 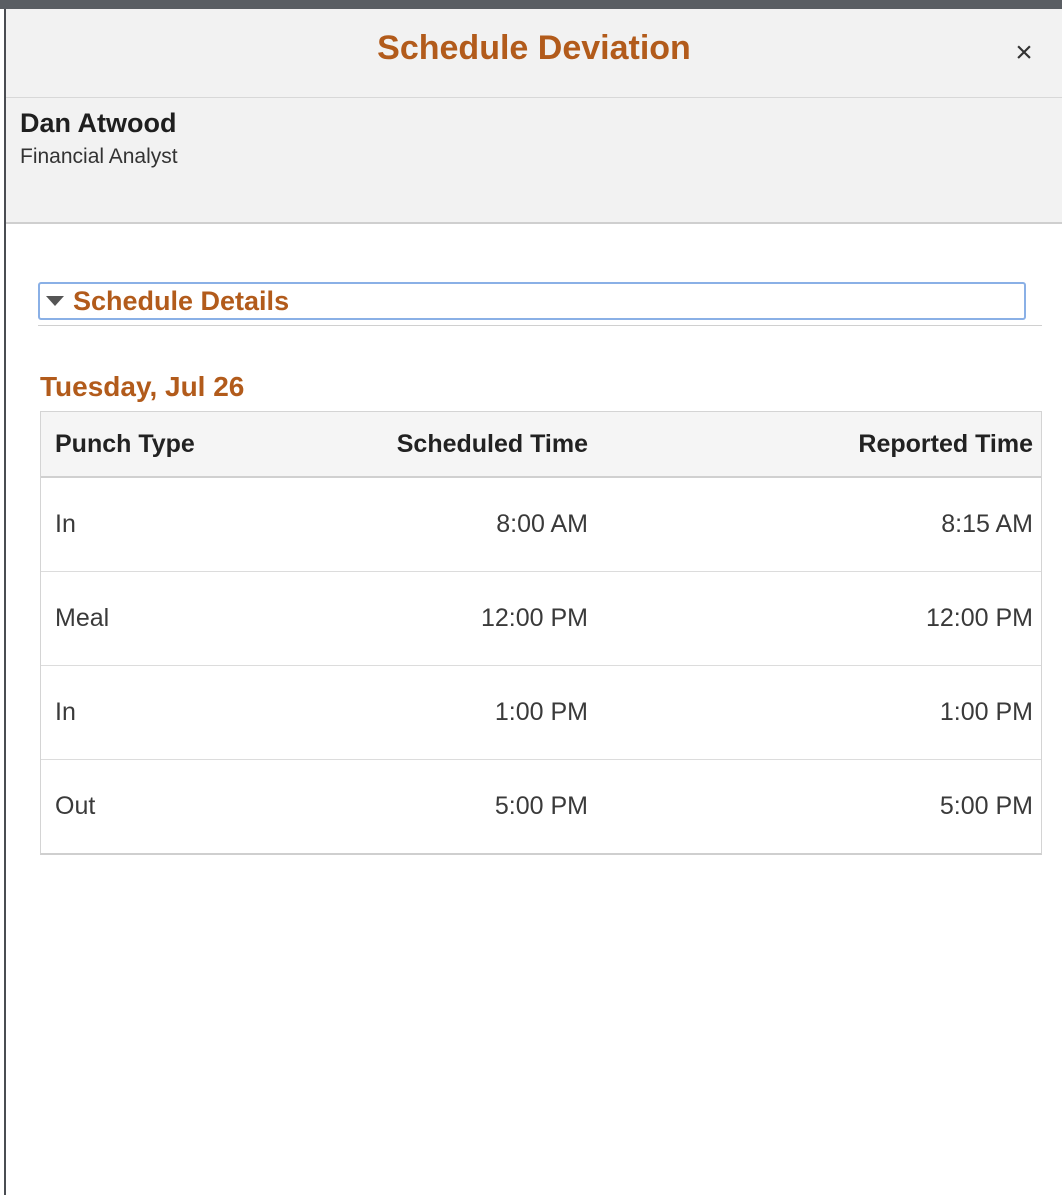 What do you see at coordinates (534, 161) in the screenshot?
I see `employee-info: Dan Atwood Financial Analyst` at bounding box center [534, 161].